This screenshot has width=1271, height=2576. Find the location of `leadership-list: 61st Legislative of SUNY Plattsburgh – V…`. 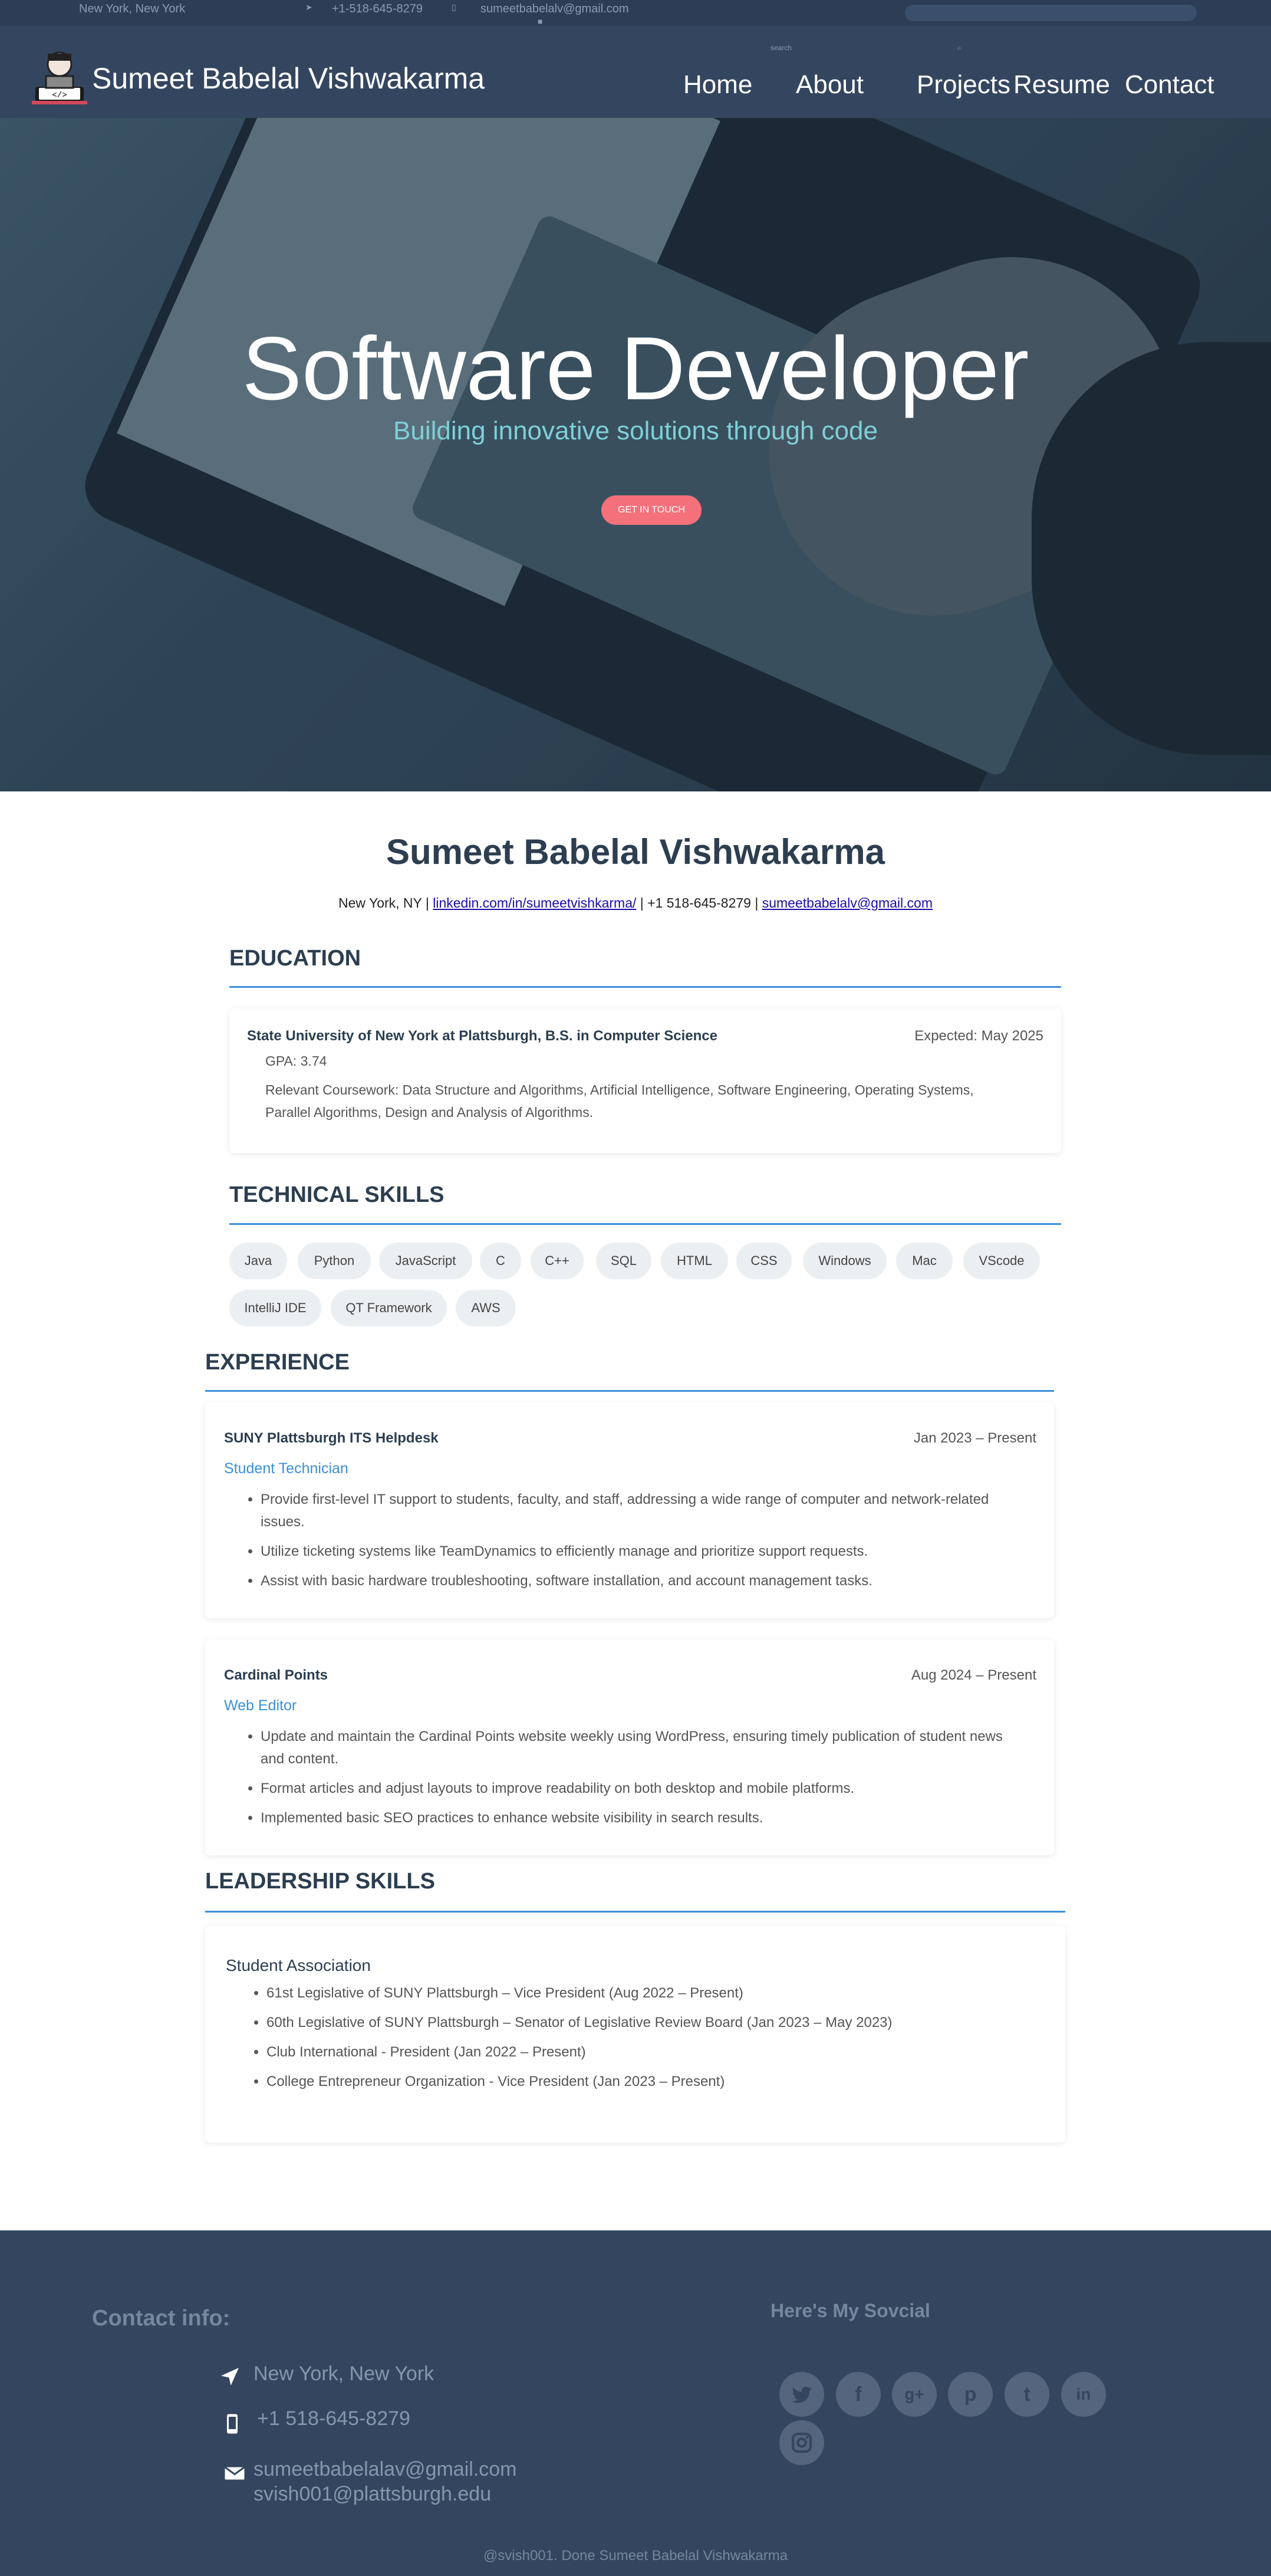

leadership-list: 61st Legislative of SUNY Plattsburgh – V… is located at coordinates (656, 2041).